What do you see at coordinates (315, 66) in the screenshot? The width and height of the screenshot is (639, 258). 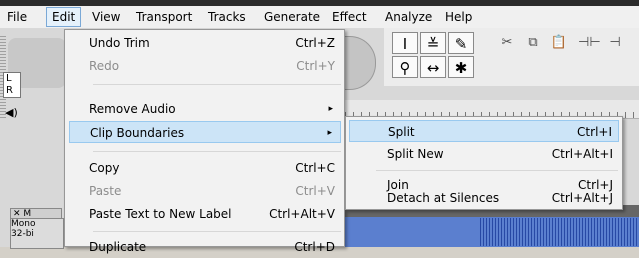 I see `menu-item-shortcut: Ctrl+Y` at bounding box center [315, 66].